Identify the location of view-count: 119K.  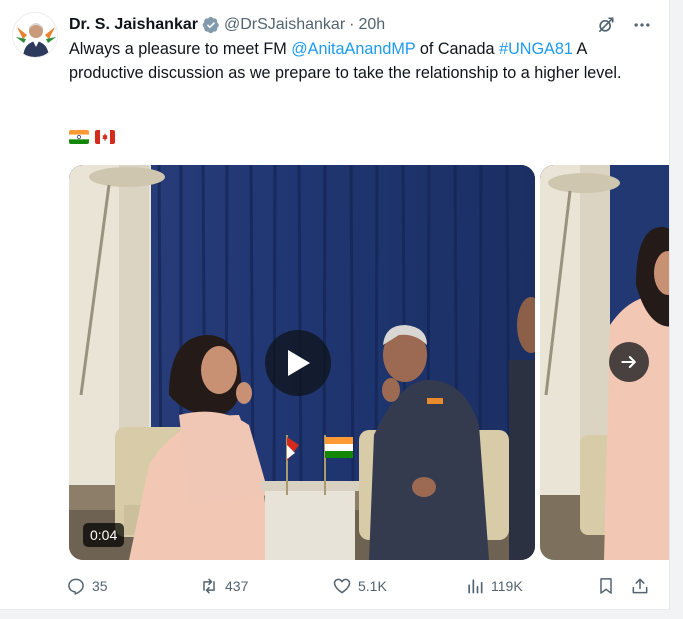
(507, 586).